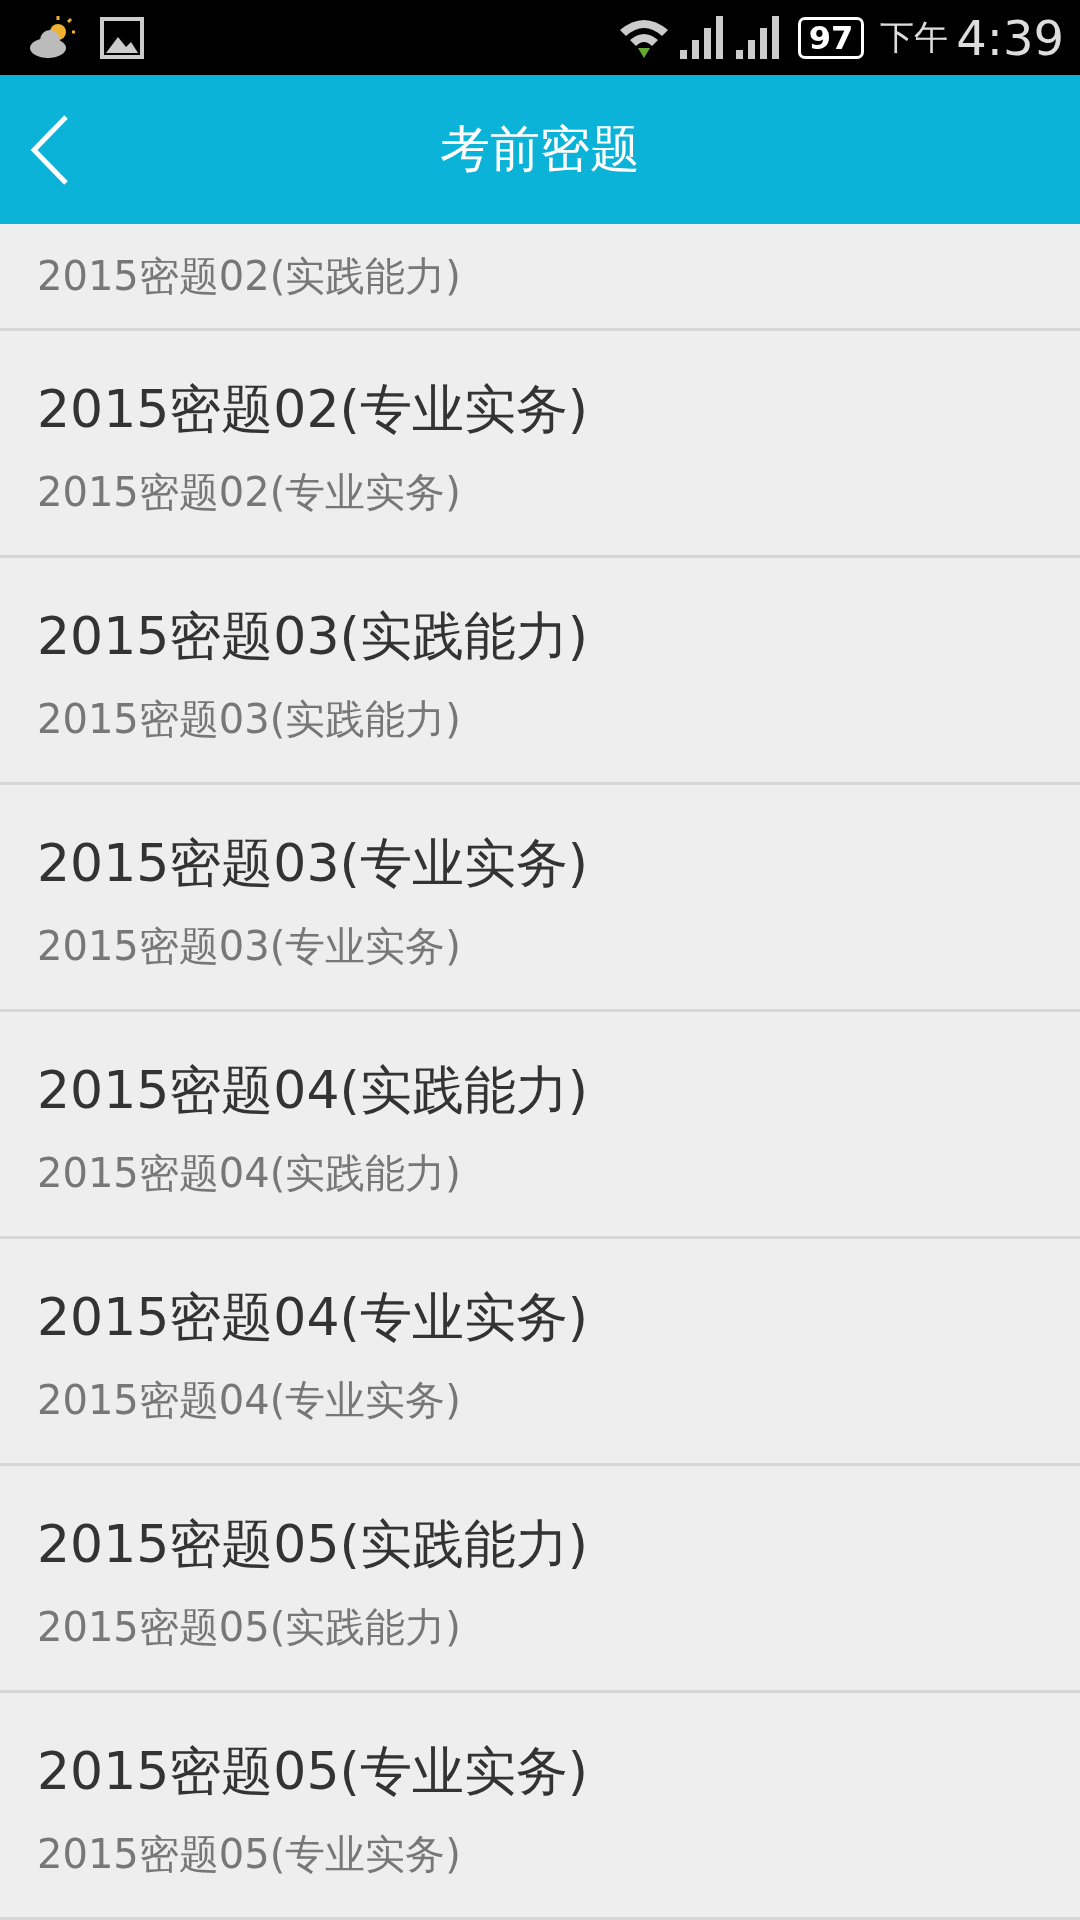 This screenshot has width=1080, height=1920. What do you see at coordinates (540, 277) in the screenshot?
I see `list-item: 2015密题02(实践能力)` at bounding box center [540, 277].